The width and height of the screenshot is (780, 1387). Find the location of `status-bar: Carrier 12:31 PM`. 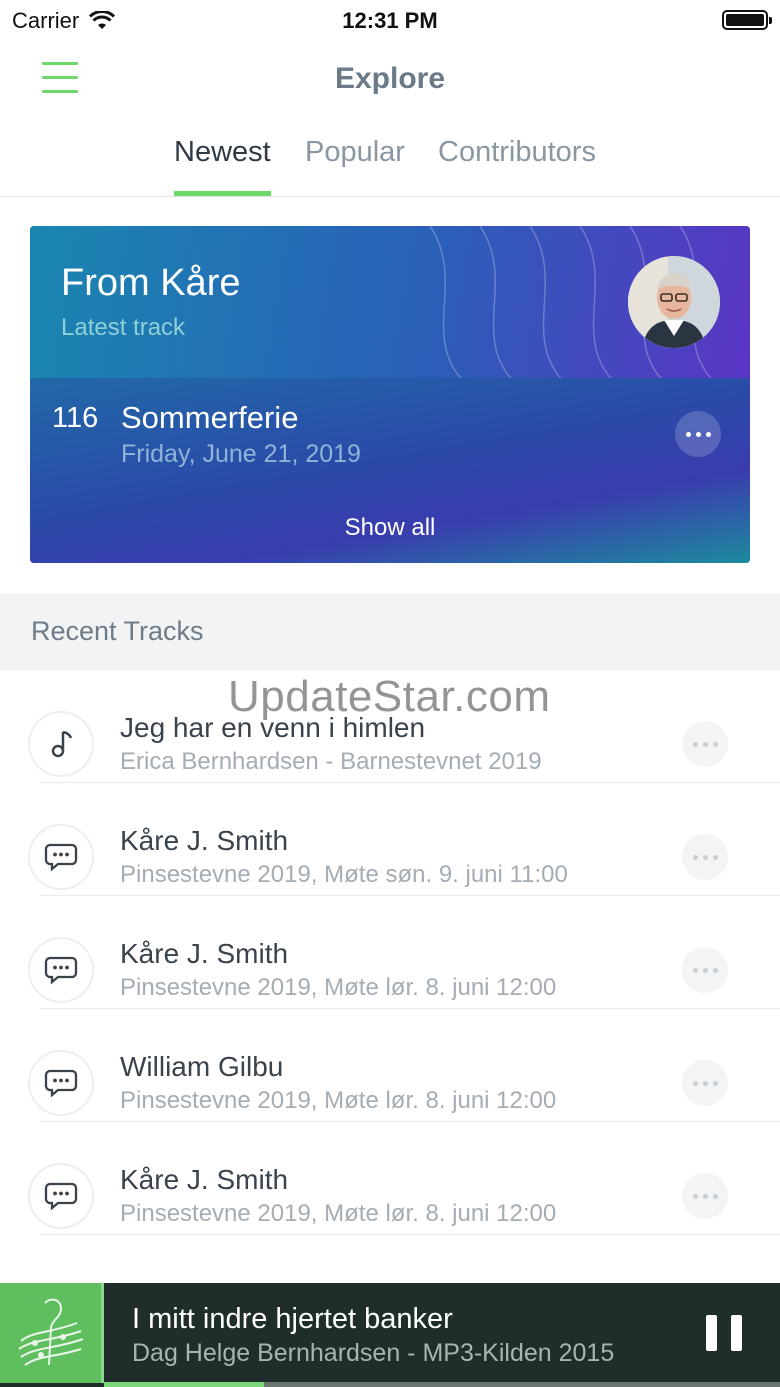

status-bar: Carrier 12:31 PM is located at coordinates (390, 20).